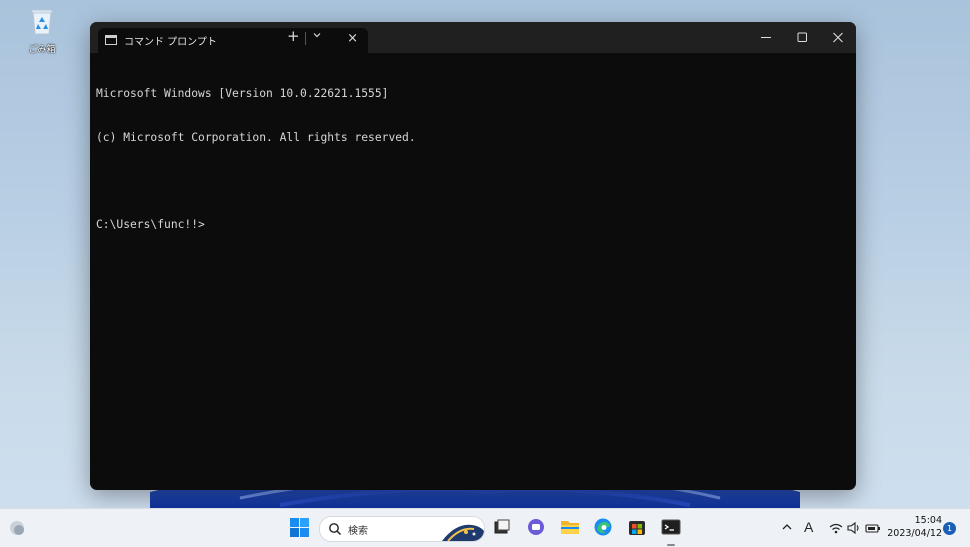  Describe the element at coordinates (305, 38) in the screenshot. I see `tab-separator` at that location.